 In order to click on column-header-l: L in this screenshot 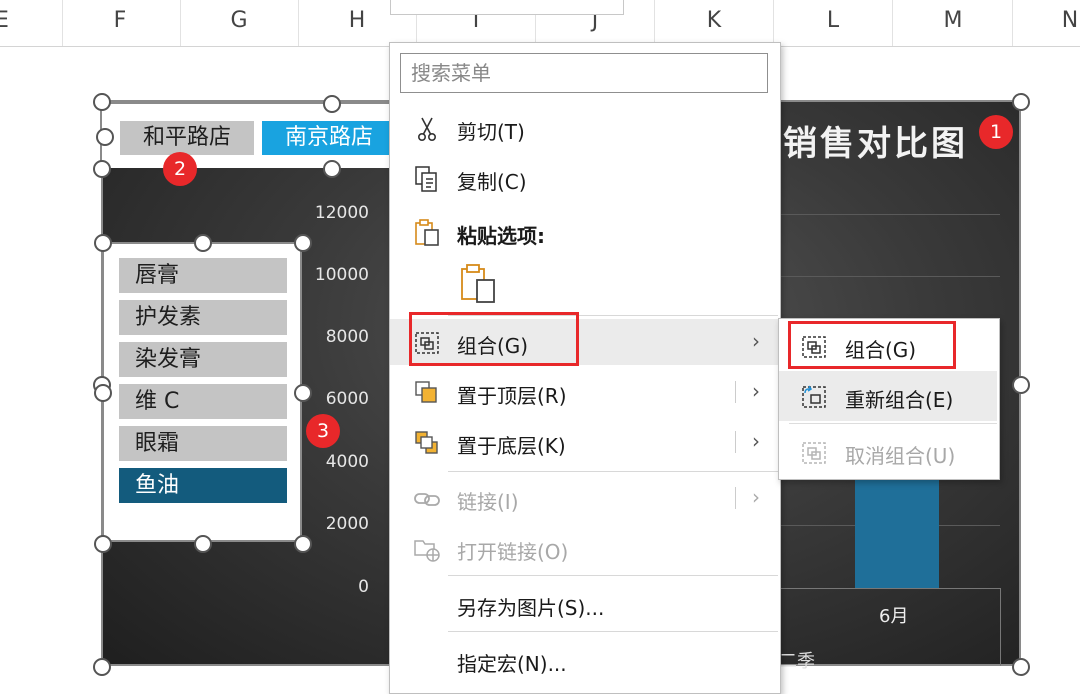, I will do `click(833, 20)`.